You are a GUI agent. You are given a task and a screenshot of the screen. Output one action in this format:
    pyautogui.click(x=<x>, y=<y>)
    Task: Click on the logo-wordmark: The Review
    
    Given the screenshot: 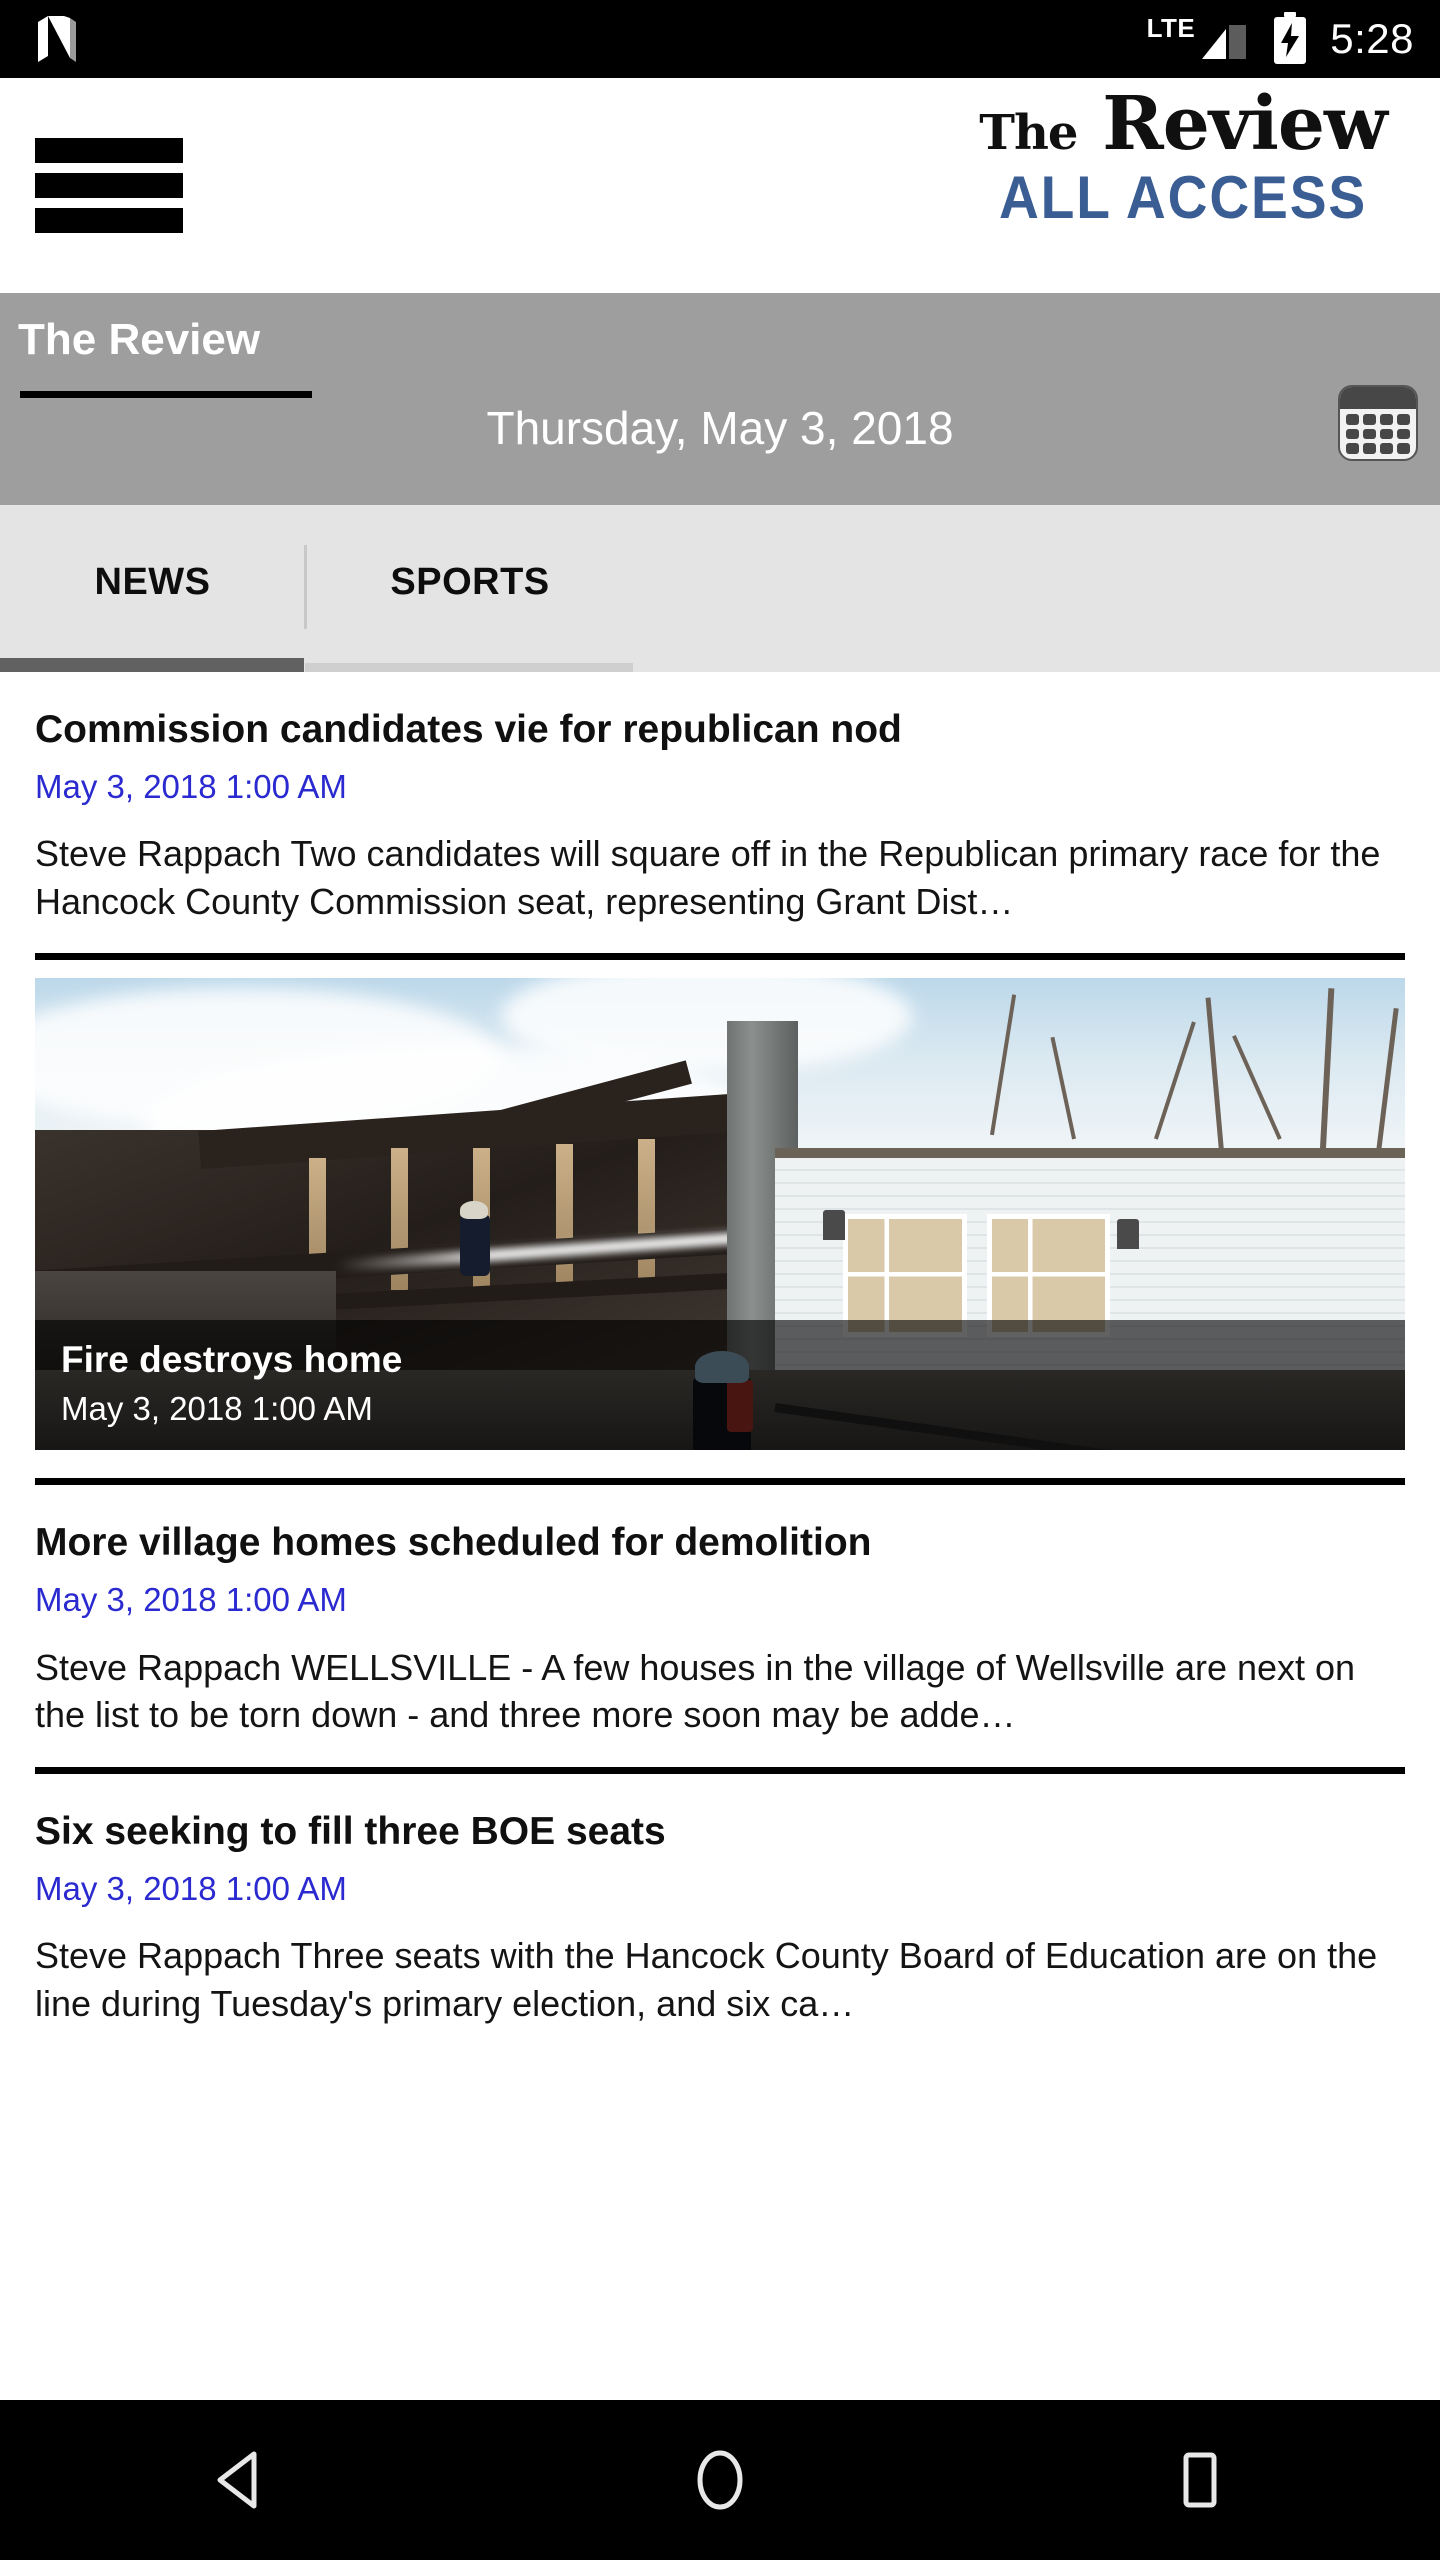 What is the action you would take?
    pyautogui.click(x=1183, y=124)
    